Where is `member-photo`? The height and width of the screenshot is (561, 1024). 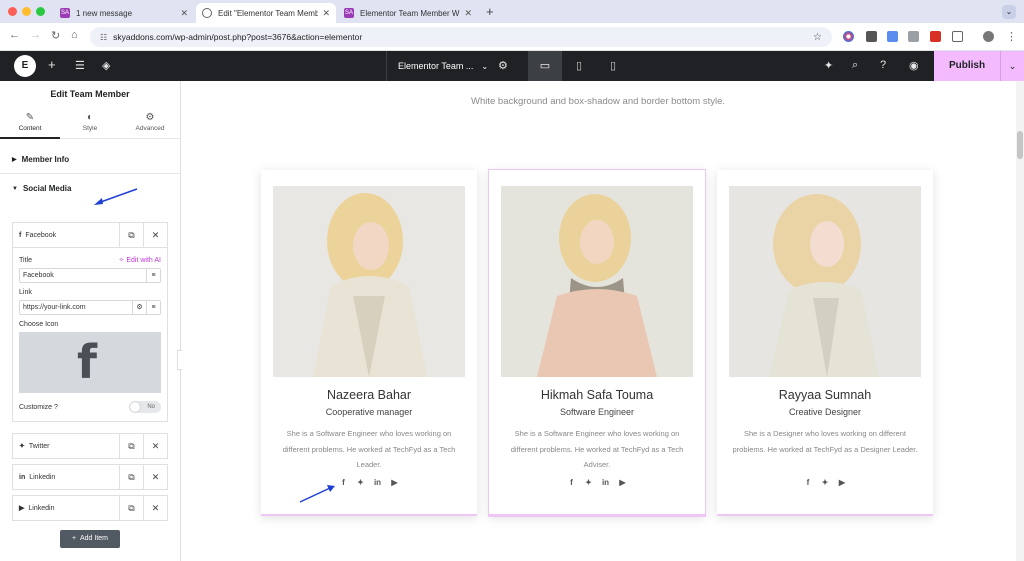
member-photo is located at coordinates (369, 281).